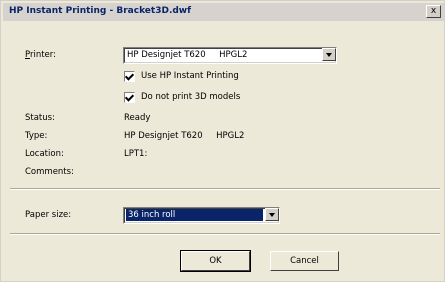 The image size is (445, 282). Describe the element at coordinates (304, 261) in the screenshot. I see `cancel-button: Cancel` at that location.